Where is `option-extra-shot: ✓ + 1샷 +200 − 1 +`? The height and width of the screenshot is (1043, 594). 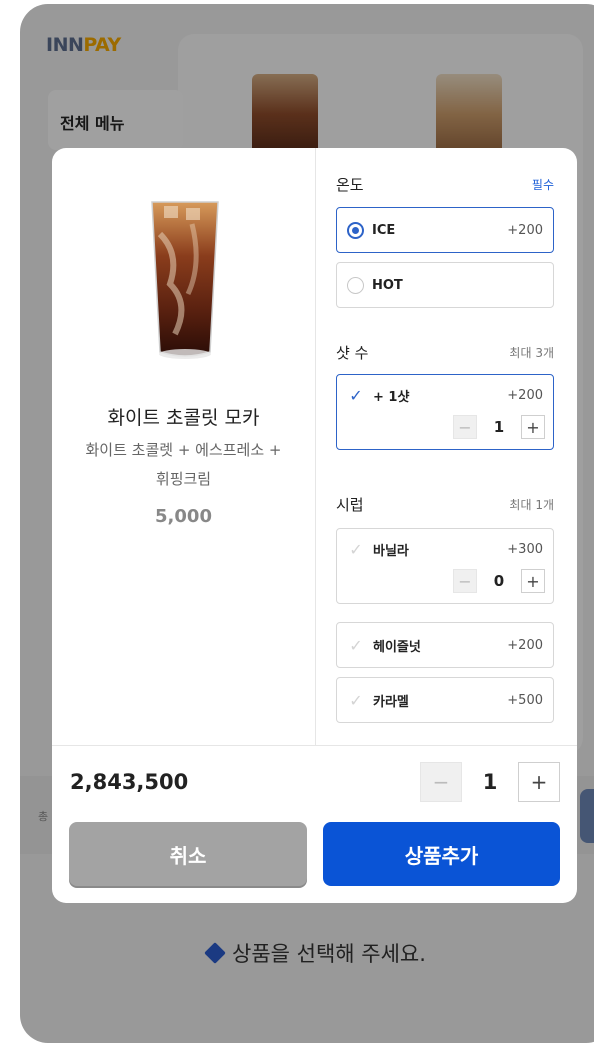
option-extra-shot: ✓ + 1샷 +200 − 1 + is located at coordinates (445, 412).